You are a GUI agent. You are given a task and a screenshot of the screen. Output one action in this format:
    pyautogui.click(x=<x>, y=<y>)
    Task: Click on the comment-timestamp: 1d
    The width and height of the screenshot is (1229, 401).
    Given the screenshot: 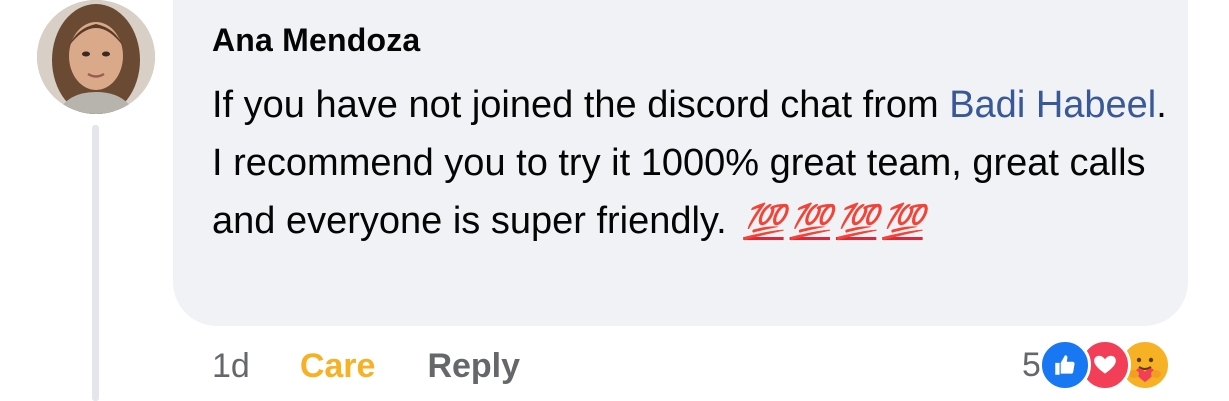 What is the action you would take?
    pyautogui.click(x=231, y=366)
    